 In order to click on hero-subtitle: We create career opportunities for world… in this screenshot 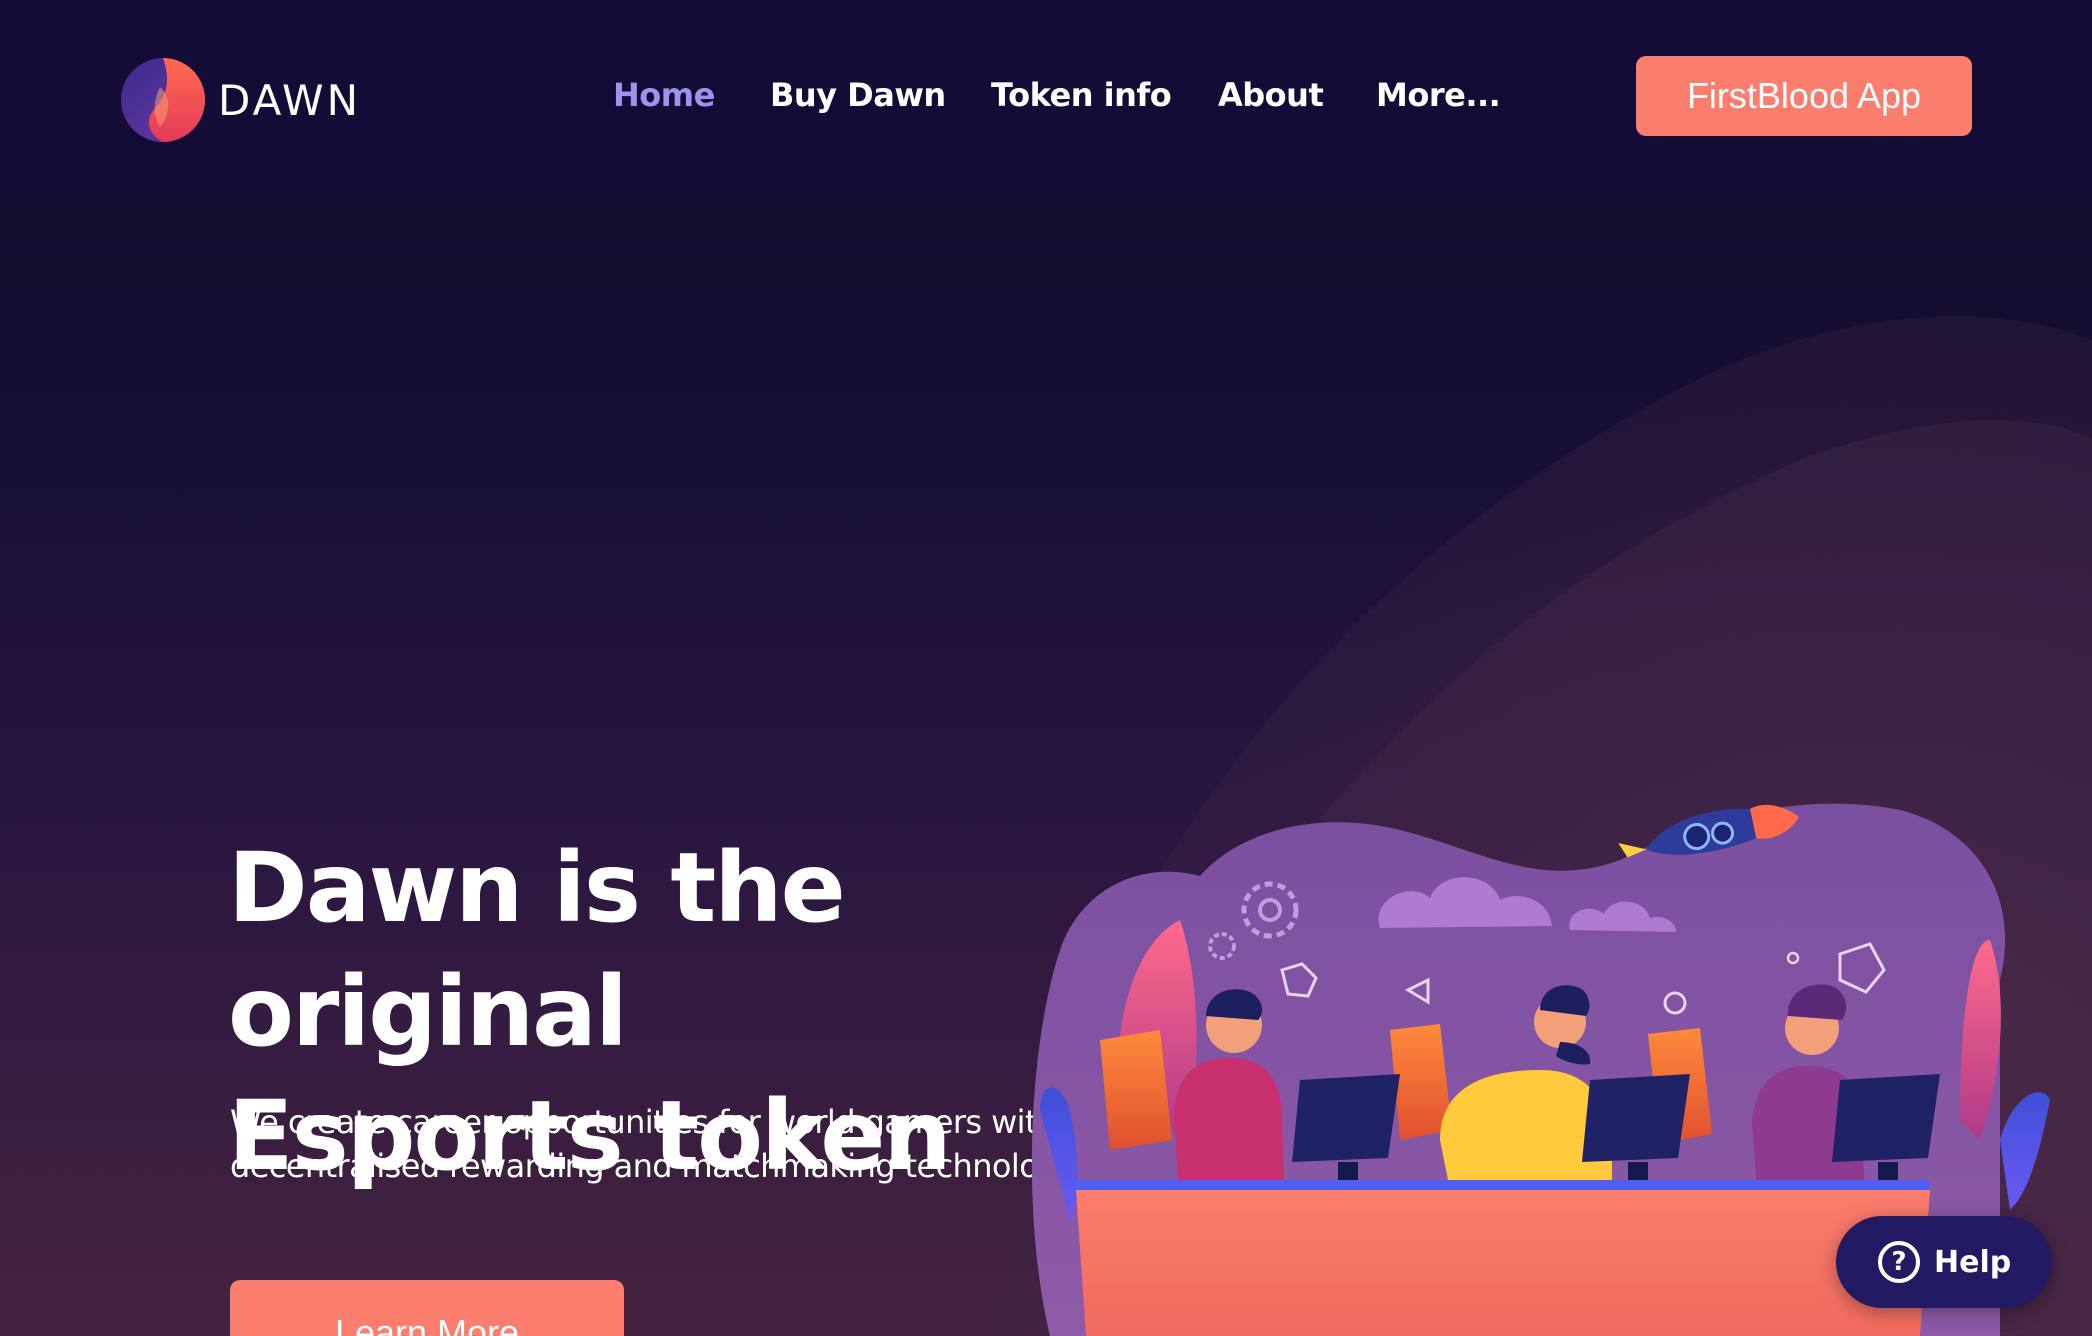, I will do `click(680, 1144)`.